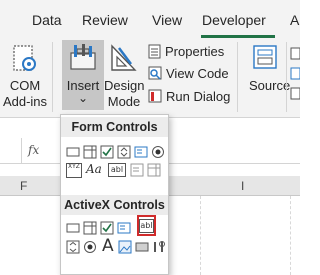 The image size is (320, 275). Describe the element at coordinates (114, 205) in the screenshot. I see `activex-controls-heading: ActiveX Controls` at that location.